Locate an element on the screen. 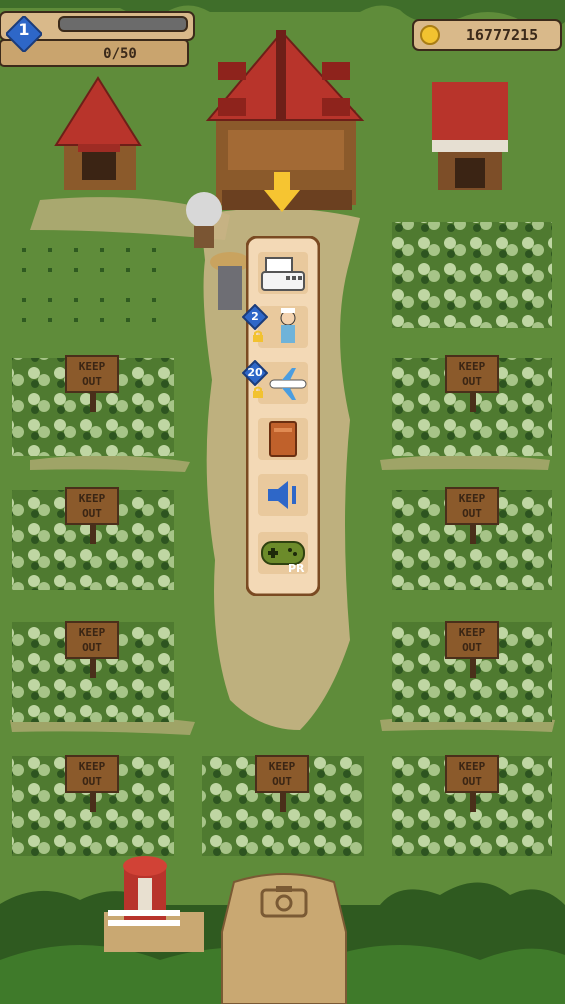 Image resolution: width=565 pixels, height=1004 pixels. market-stall is located at coordinates (470, 136).